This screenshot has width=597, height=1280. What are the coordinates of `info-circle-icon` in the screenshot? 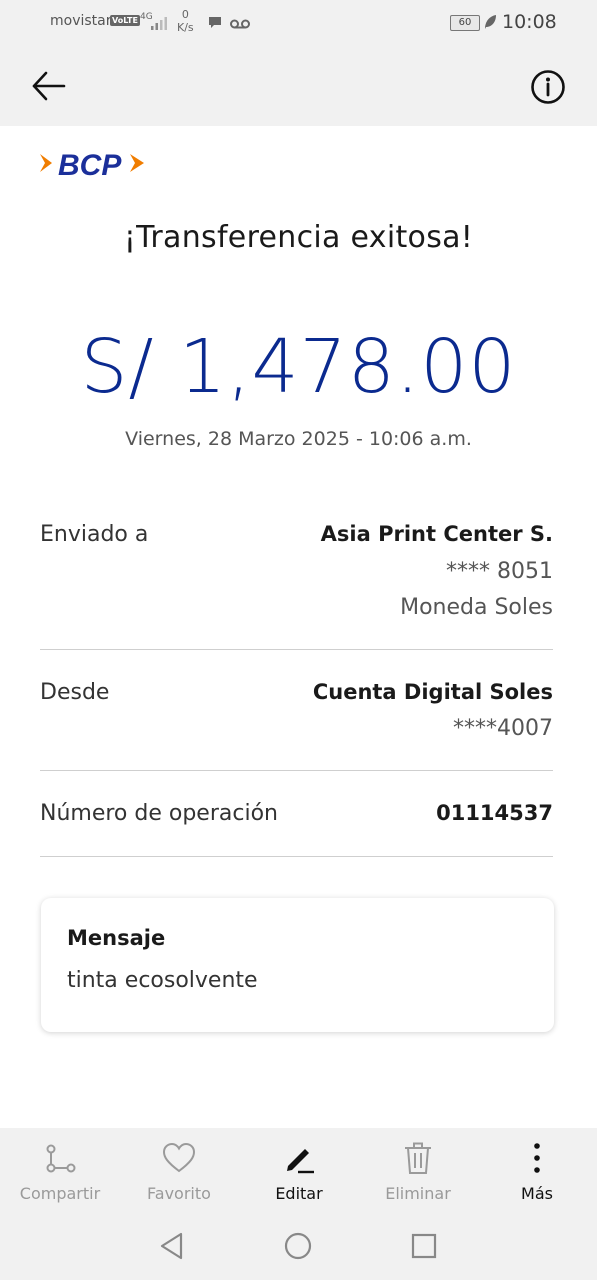 It's located at (548, 87).